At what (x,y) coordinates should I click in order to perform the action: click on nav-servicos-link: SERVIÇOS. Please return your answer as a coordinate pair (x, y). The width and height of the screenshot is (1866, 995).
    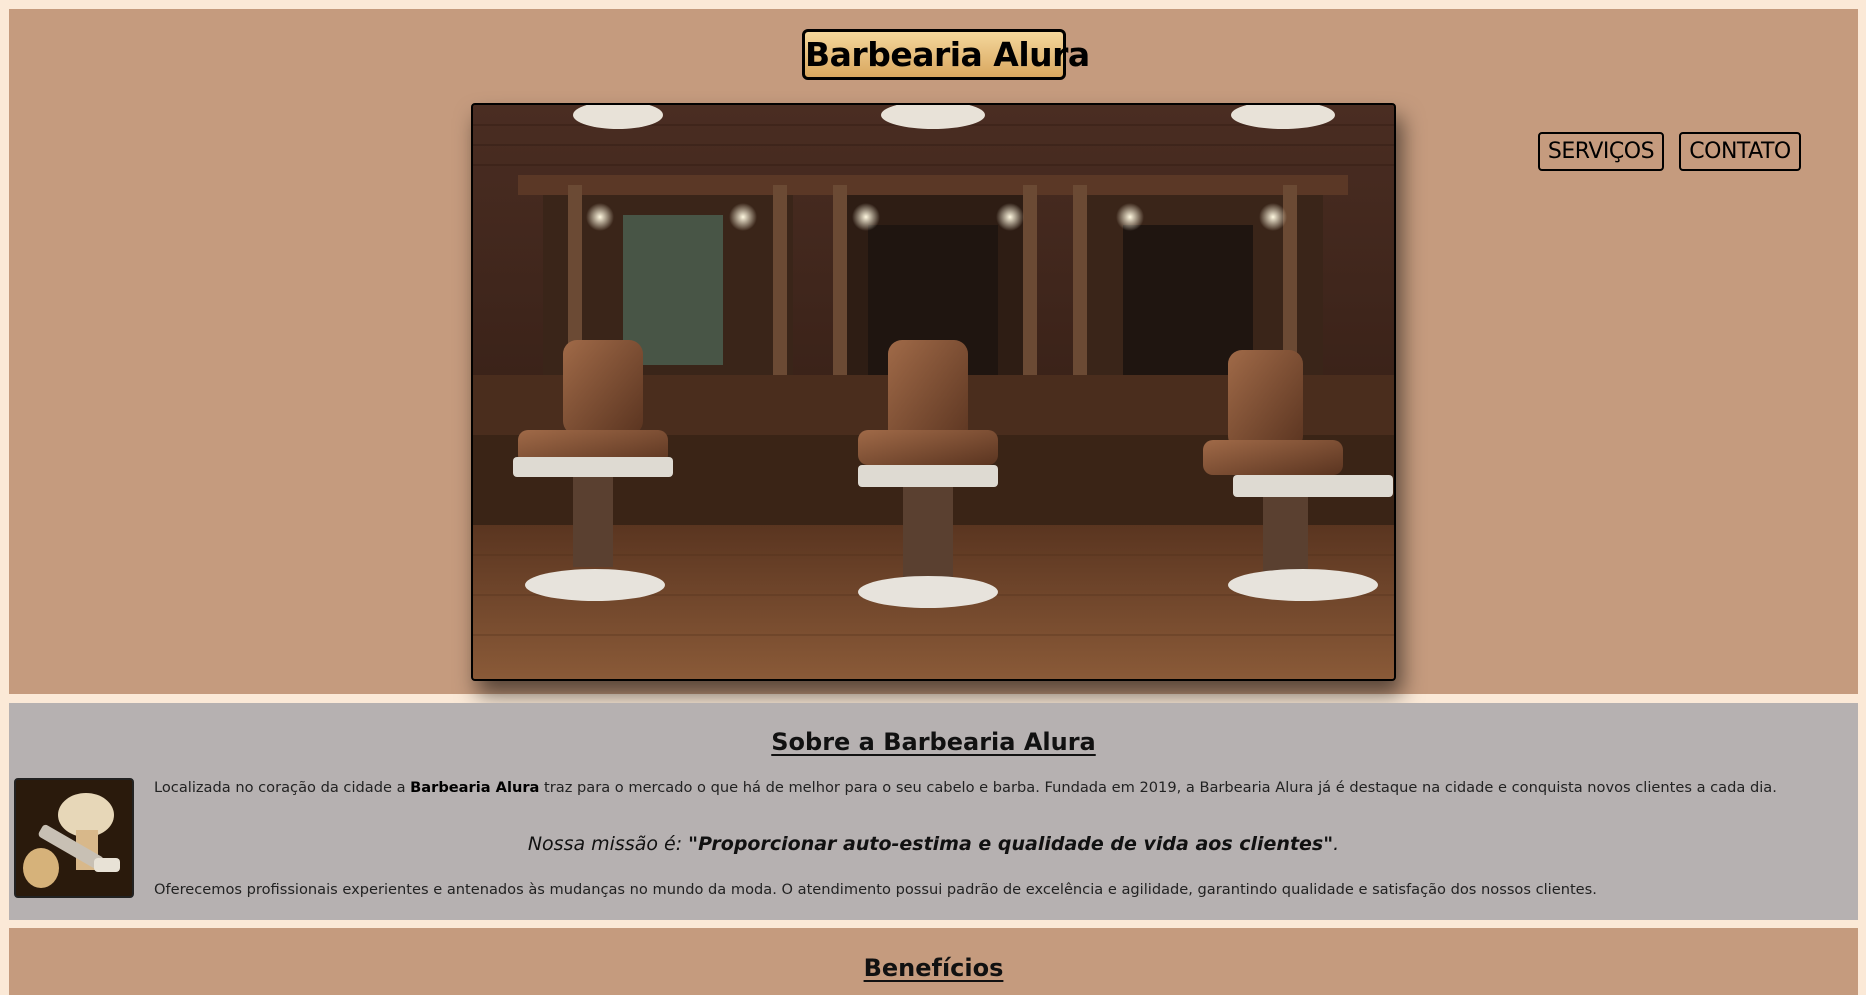
    Looking at the image, I should click on (1601, 151).